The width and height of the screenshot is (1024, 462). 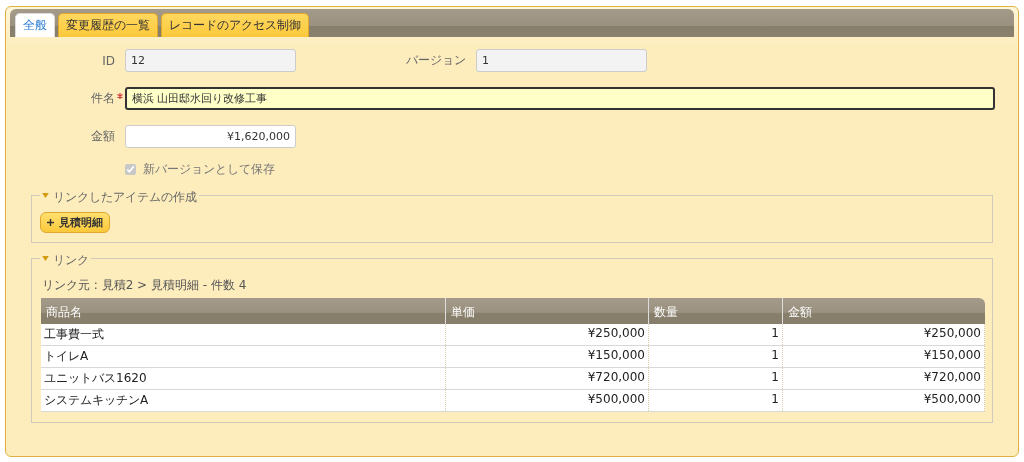 I want to click on field-label: ID, so click(x=108, y=60).